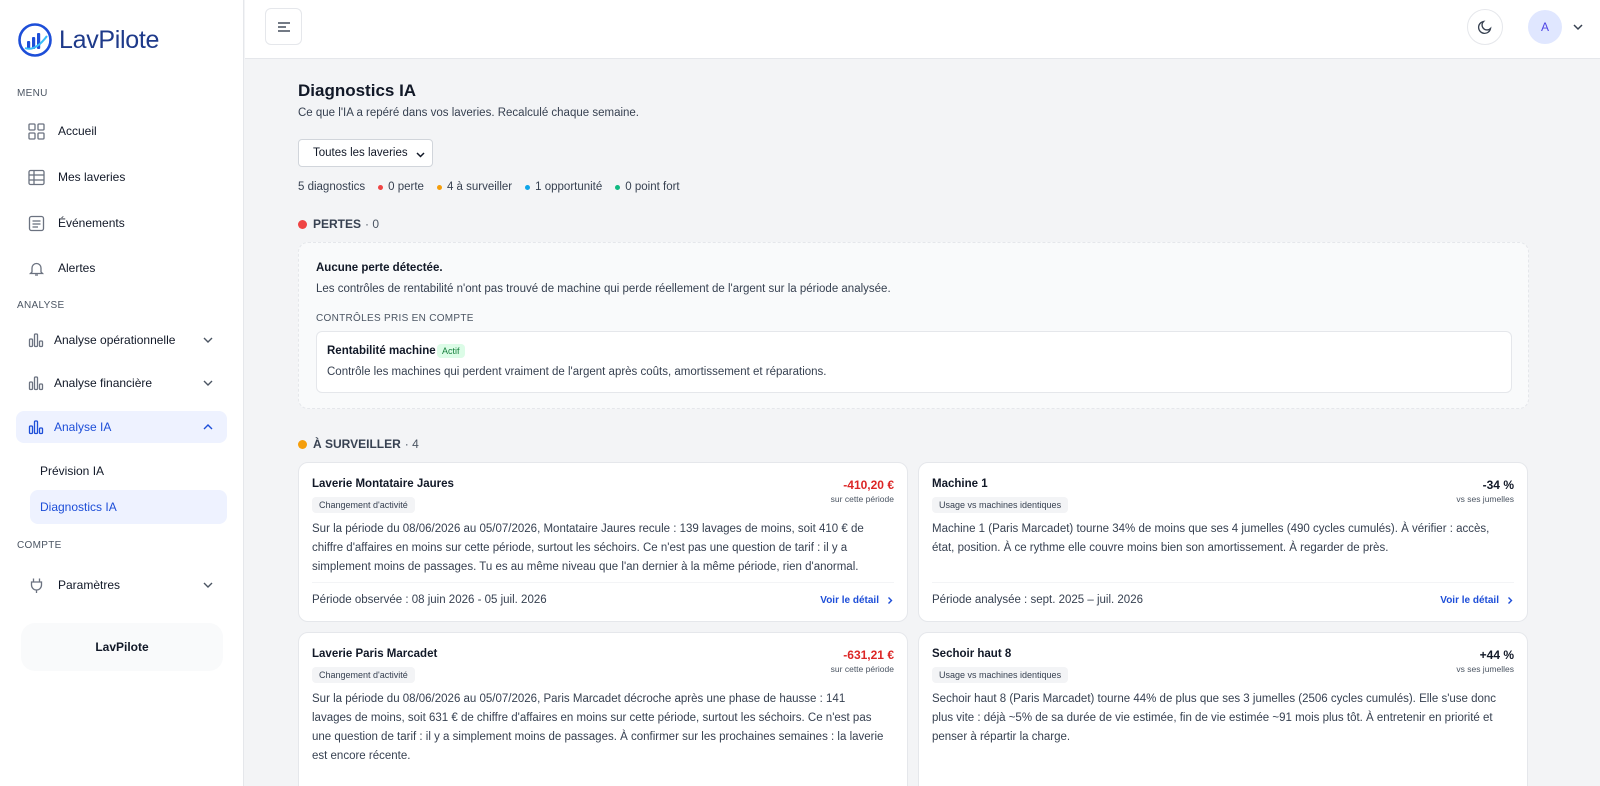  What do you see at coordinates (92, 177) in the screenshot?
I see `sidebar-item-label: Mes laveries` at bounding box center [92, 177].